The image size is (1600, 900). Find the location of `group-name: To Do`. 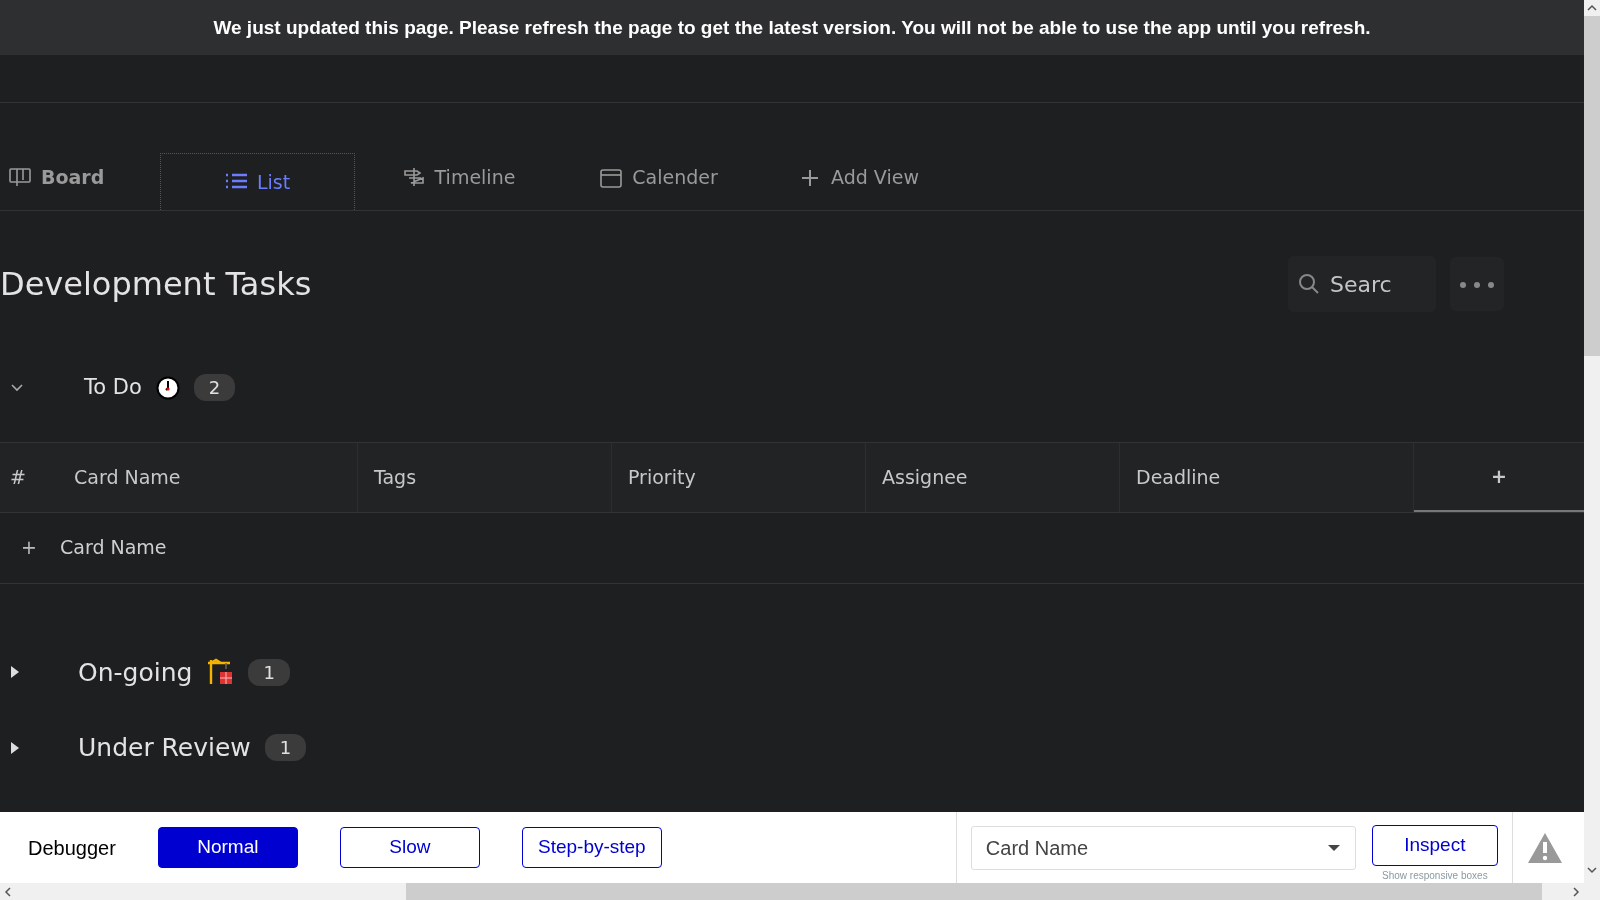

group-name: To Do is located at coordinates (113, 387).